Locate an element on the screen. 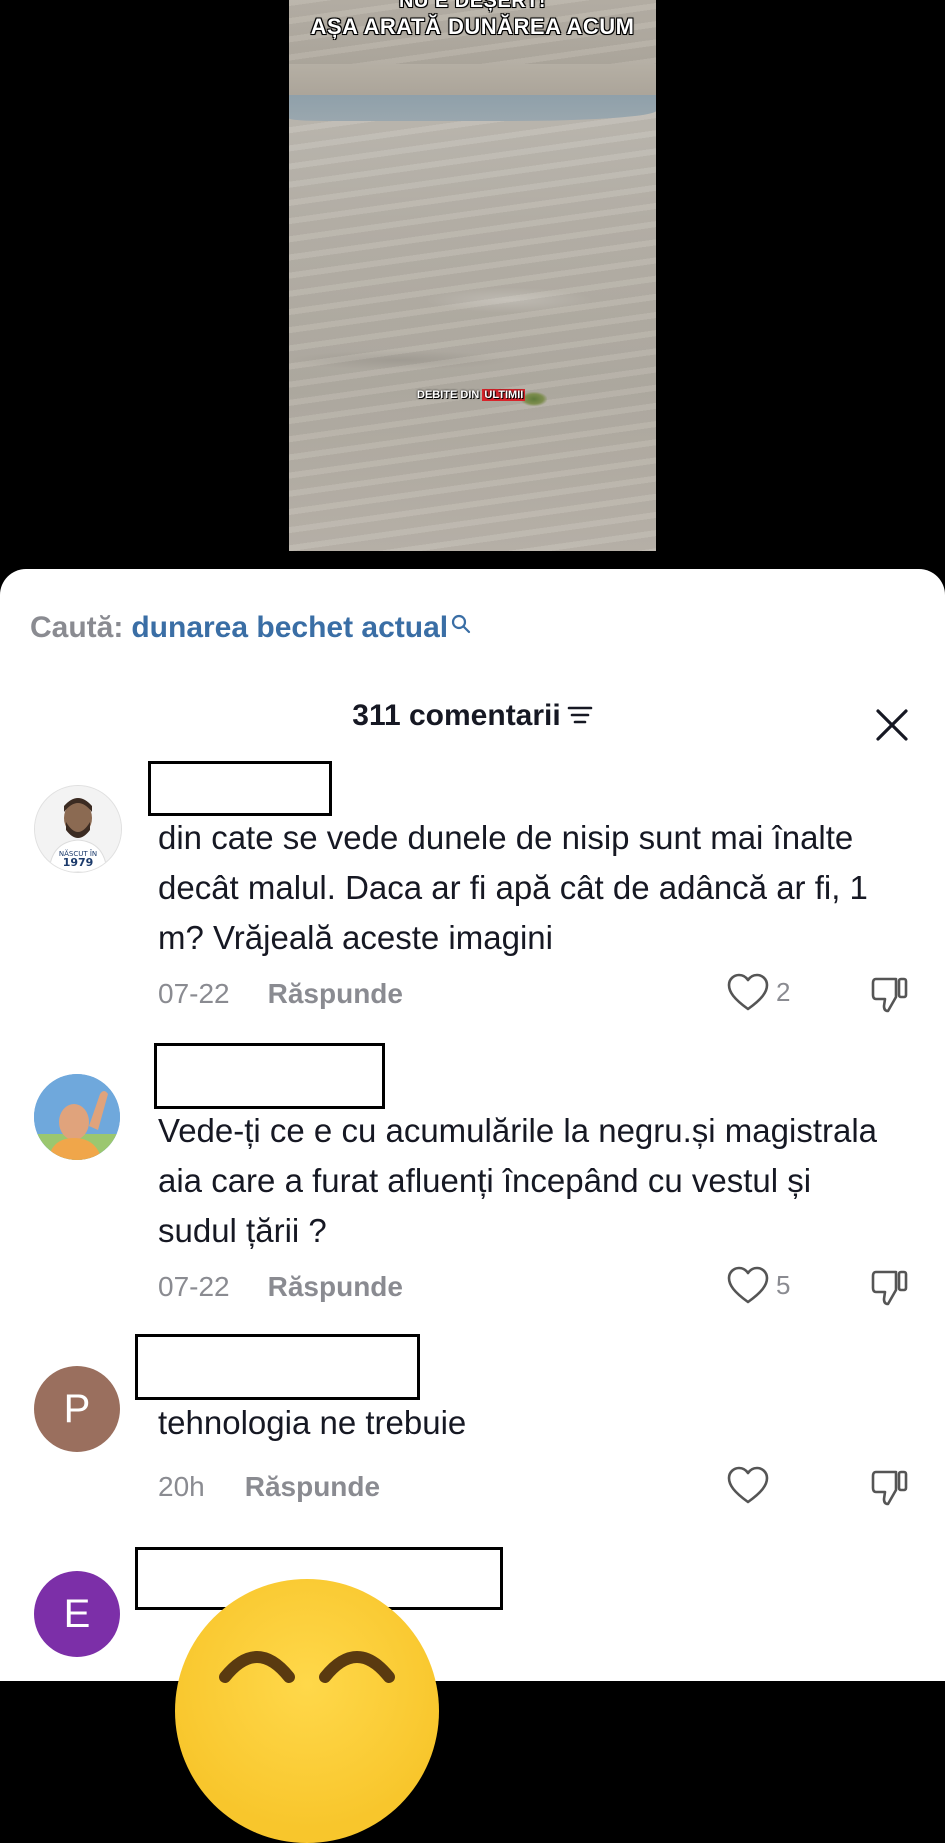 The height and width of the screenshot is (1843, 945). like-button is located at coordinates (766, 1486).